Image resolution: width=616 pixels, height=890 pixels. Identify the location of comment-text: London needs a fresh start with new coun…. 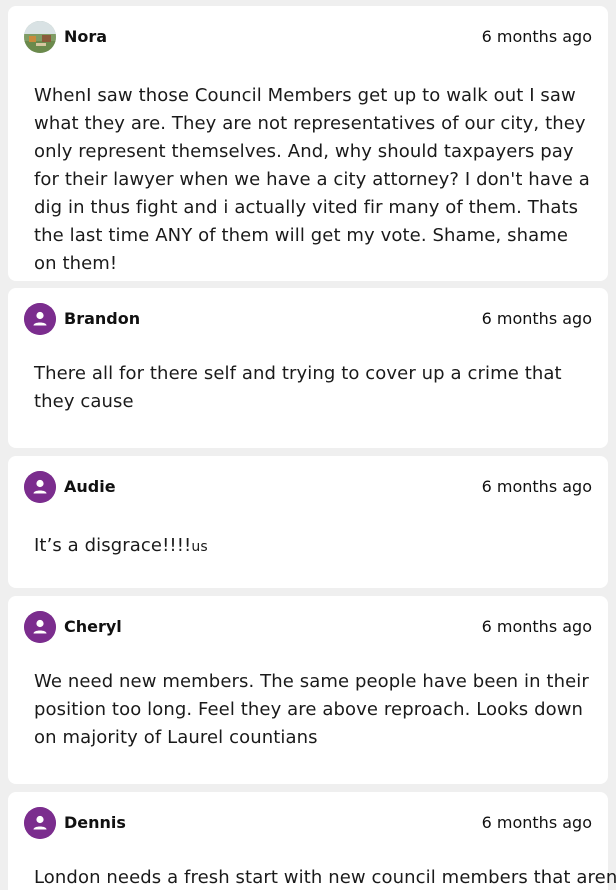
(325, 877).